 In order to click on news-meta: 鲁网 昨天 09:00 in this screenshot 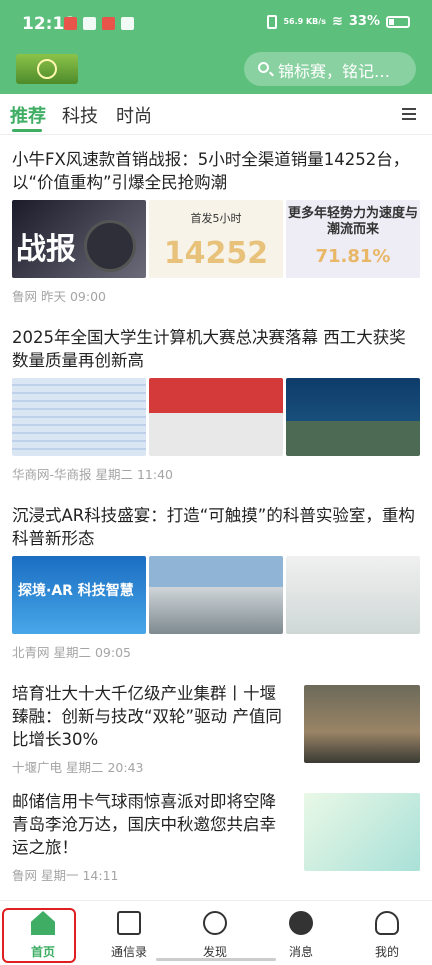, I will do `click(216, 295)`.